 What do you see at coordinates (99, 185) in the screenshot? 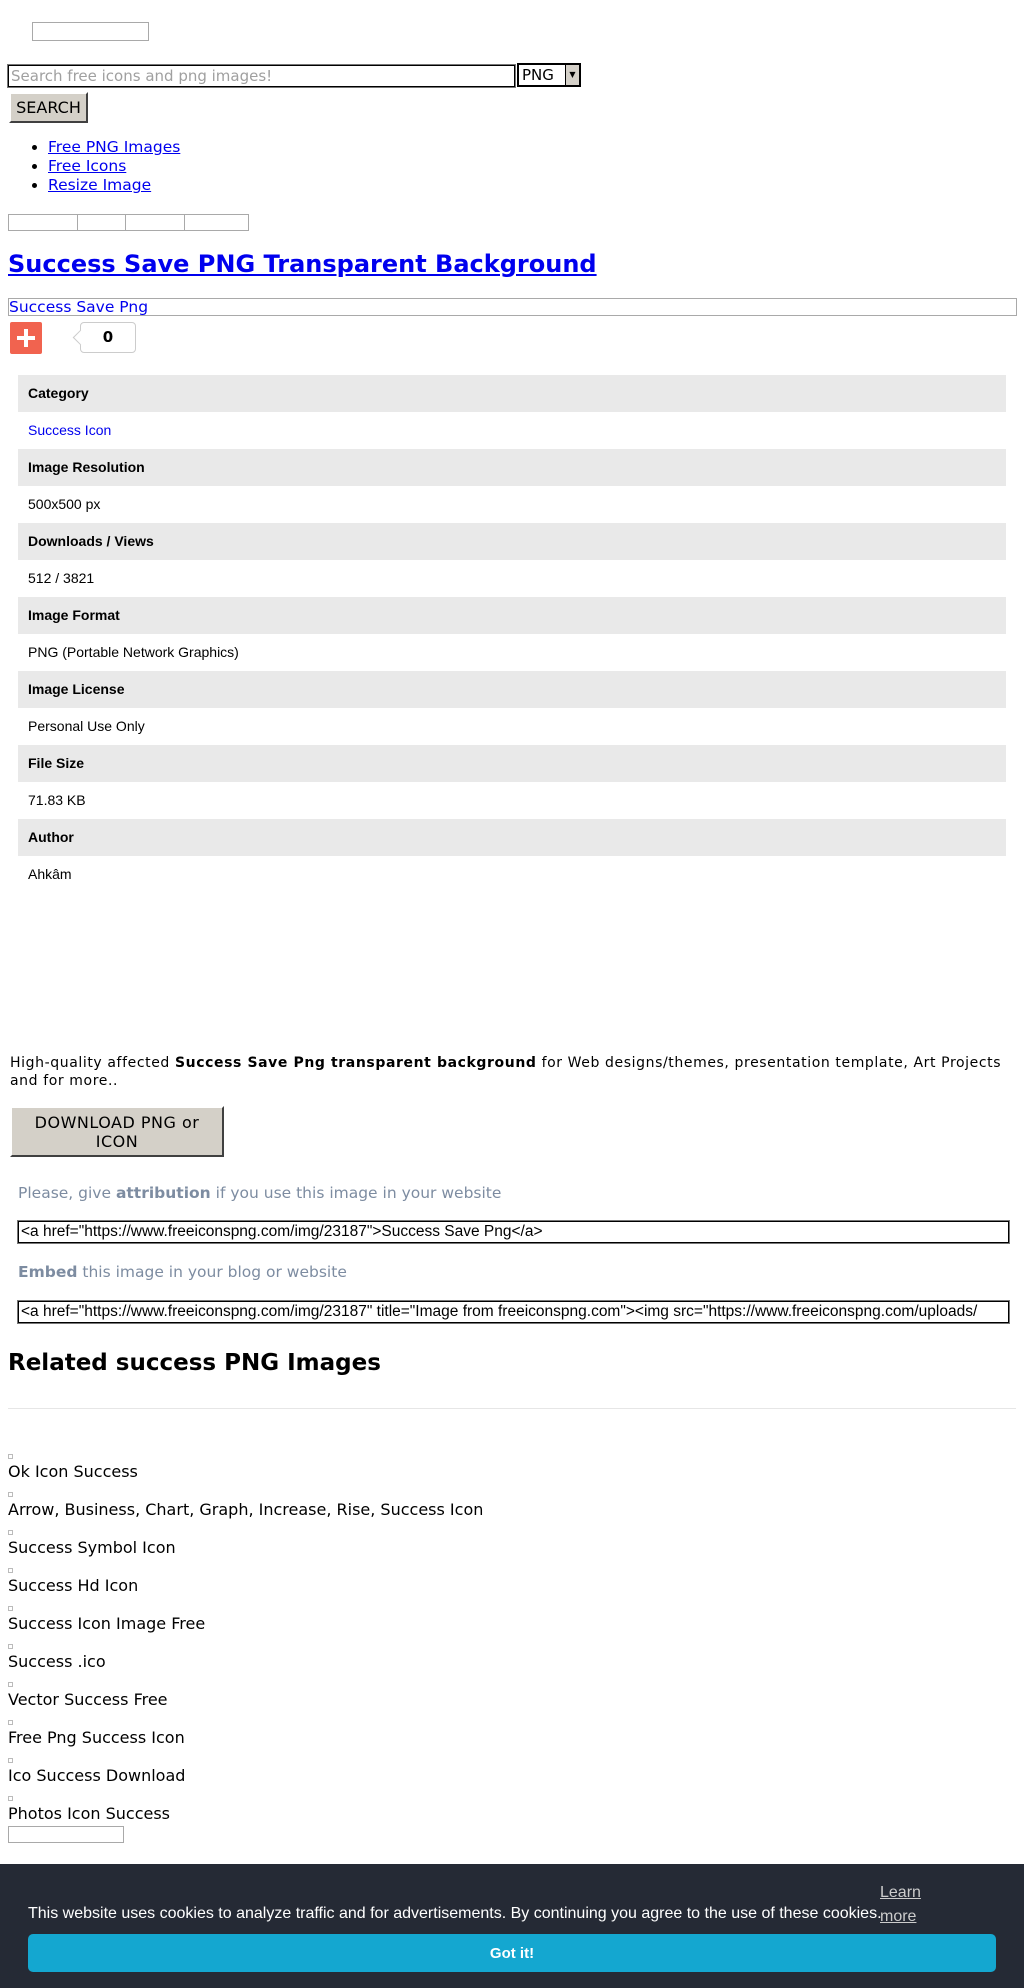
I see `nav-link-resize-image: Resize Image` at bounding box center [99, 185].